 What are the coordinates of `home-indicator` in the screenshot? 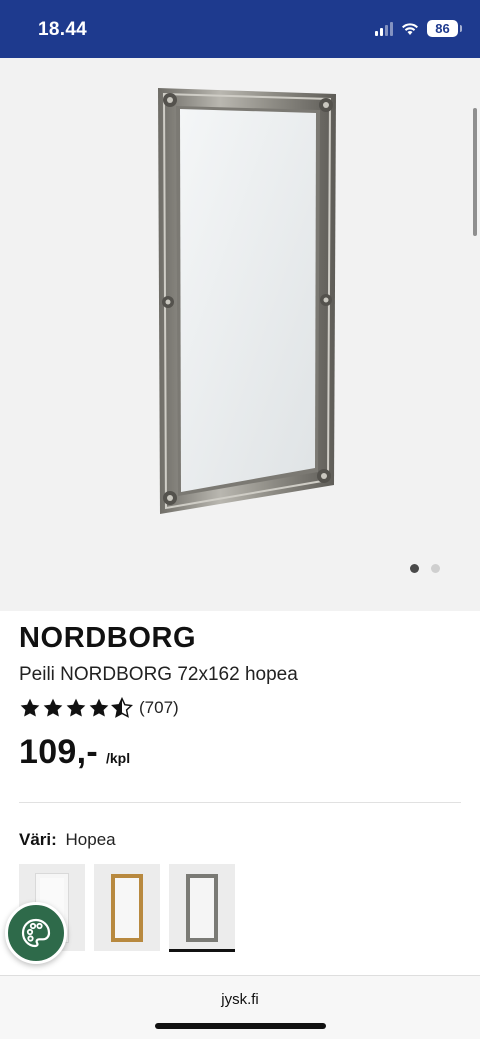 It's located at (240, 1026).